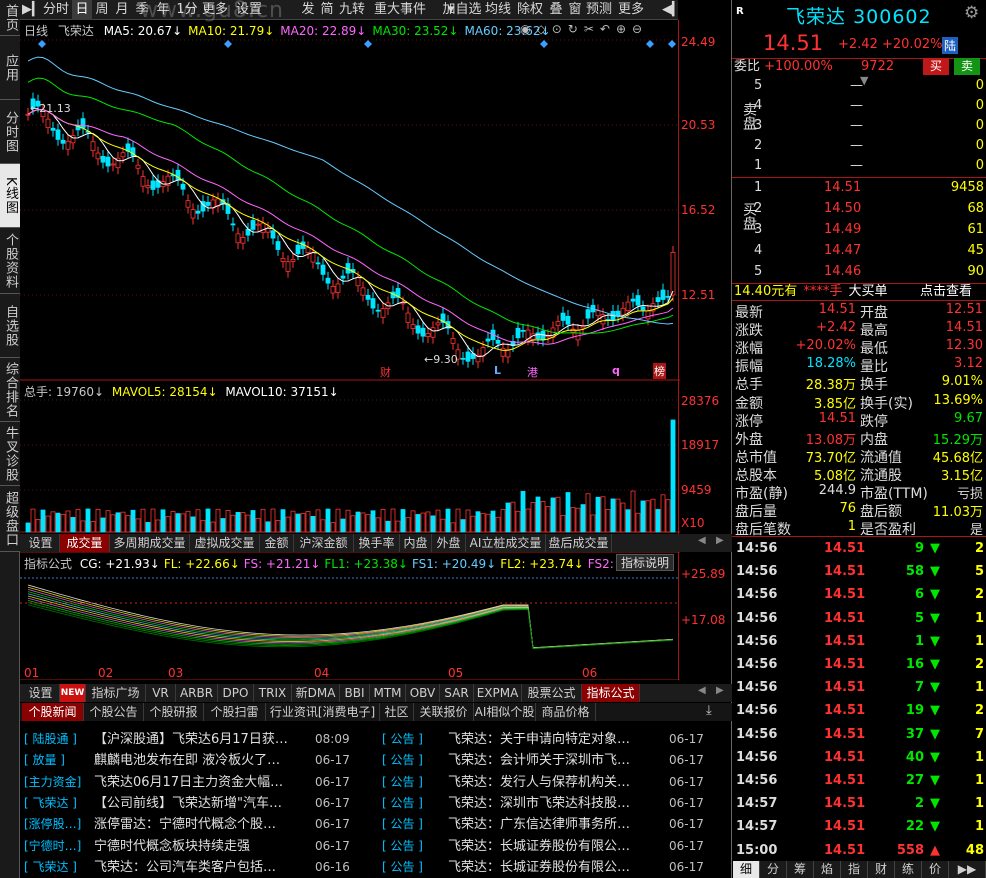 This screenshot has width=986, height=878. I want to click on toolbar-major-events: 重大事件, so click(400, 10).